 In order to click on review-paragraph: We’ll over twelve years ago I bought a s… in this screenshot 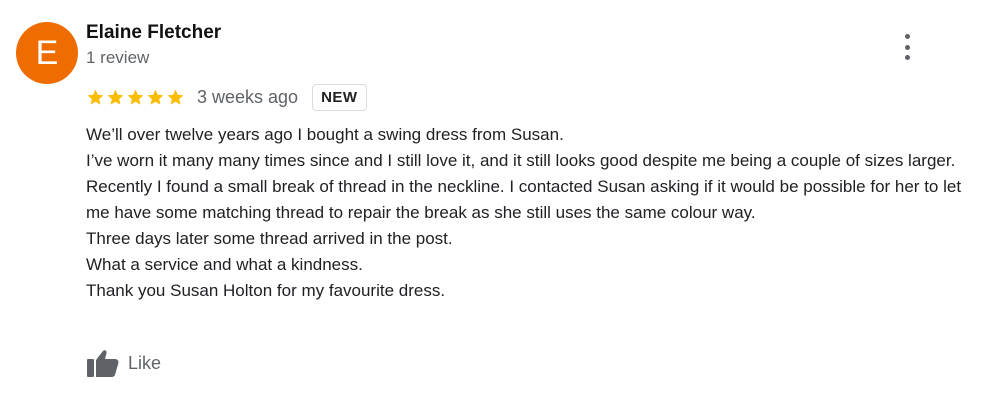, I will do `click(325, 134)`.